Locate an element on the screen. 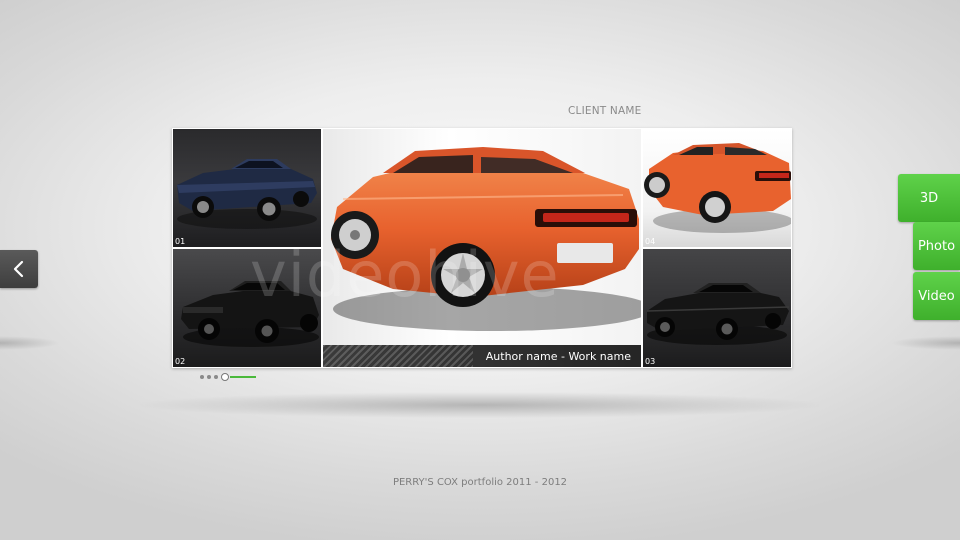 The image size is (960, 540). gallery-tile-04: 04 is located at coordinates (717, 188).